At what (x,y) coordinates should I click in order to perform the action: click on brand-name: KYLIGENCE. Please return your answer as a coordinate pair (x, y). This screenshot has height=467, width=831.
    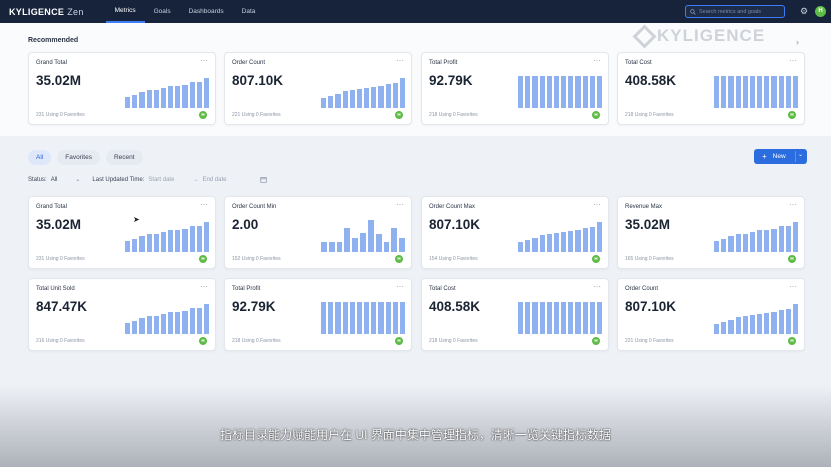
    Looking at the image, I should click on (37, 11).